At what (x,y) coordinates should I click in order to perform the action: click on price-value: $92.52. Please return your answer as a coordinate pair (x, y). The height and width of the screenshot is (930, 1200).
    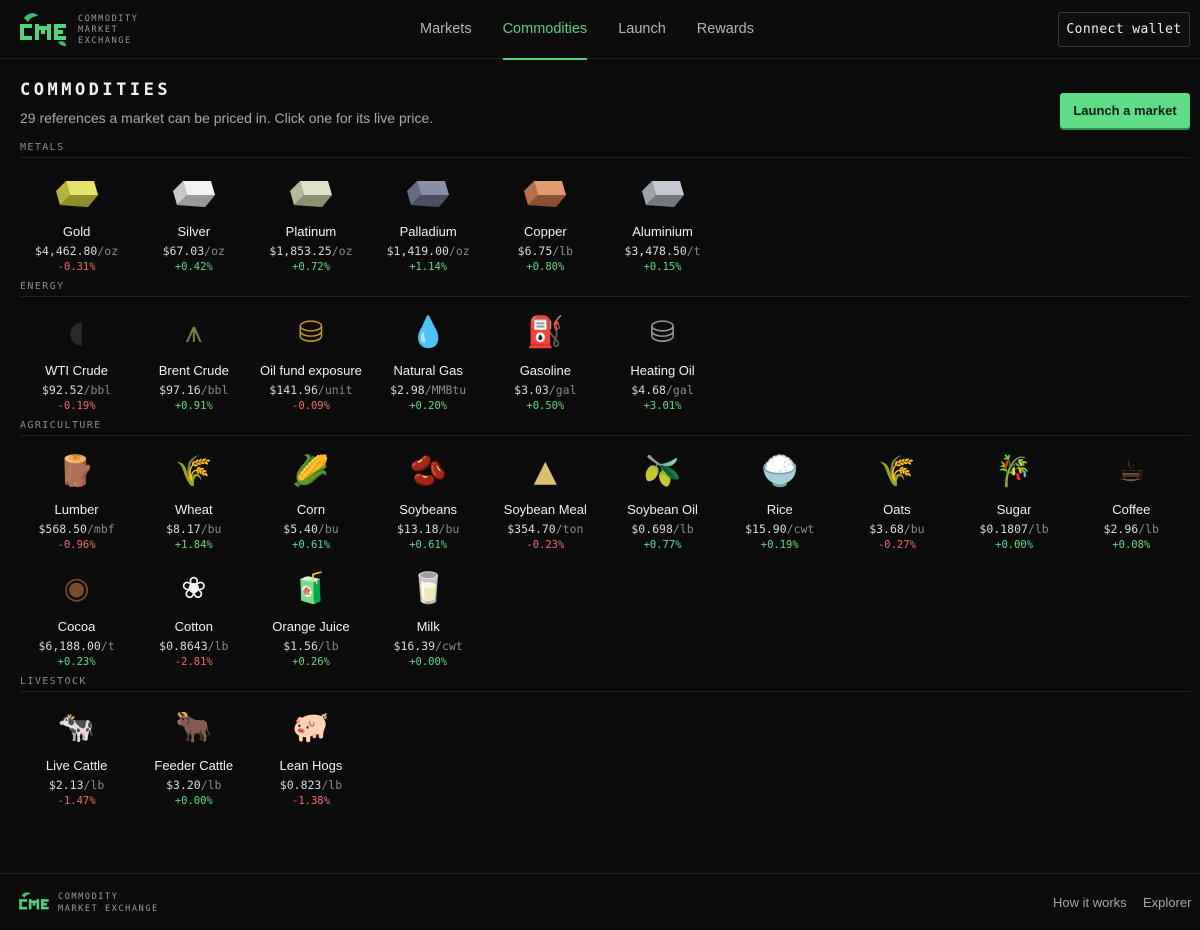
    Looking at the image, I should click on (62, 390).